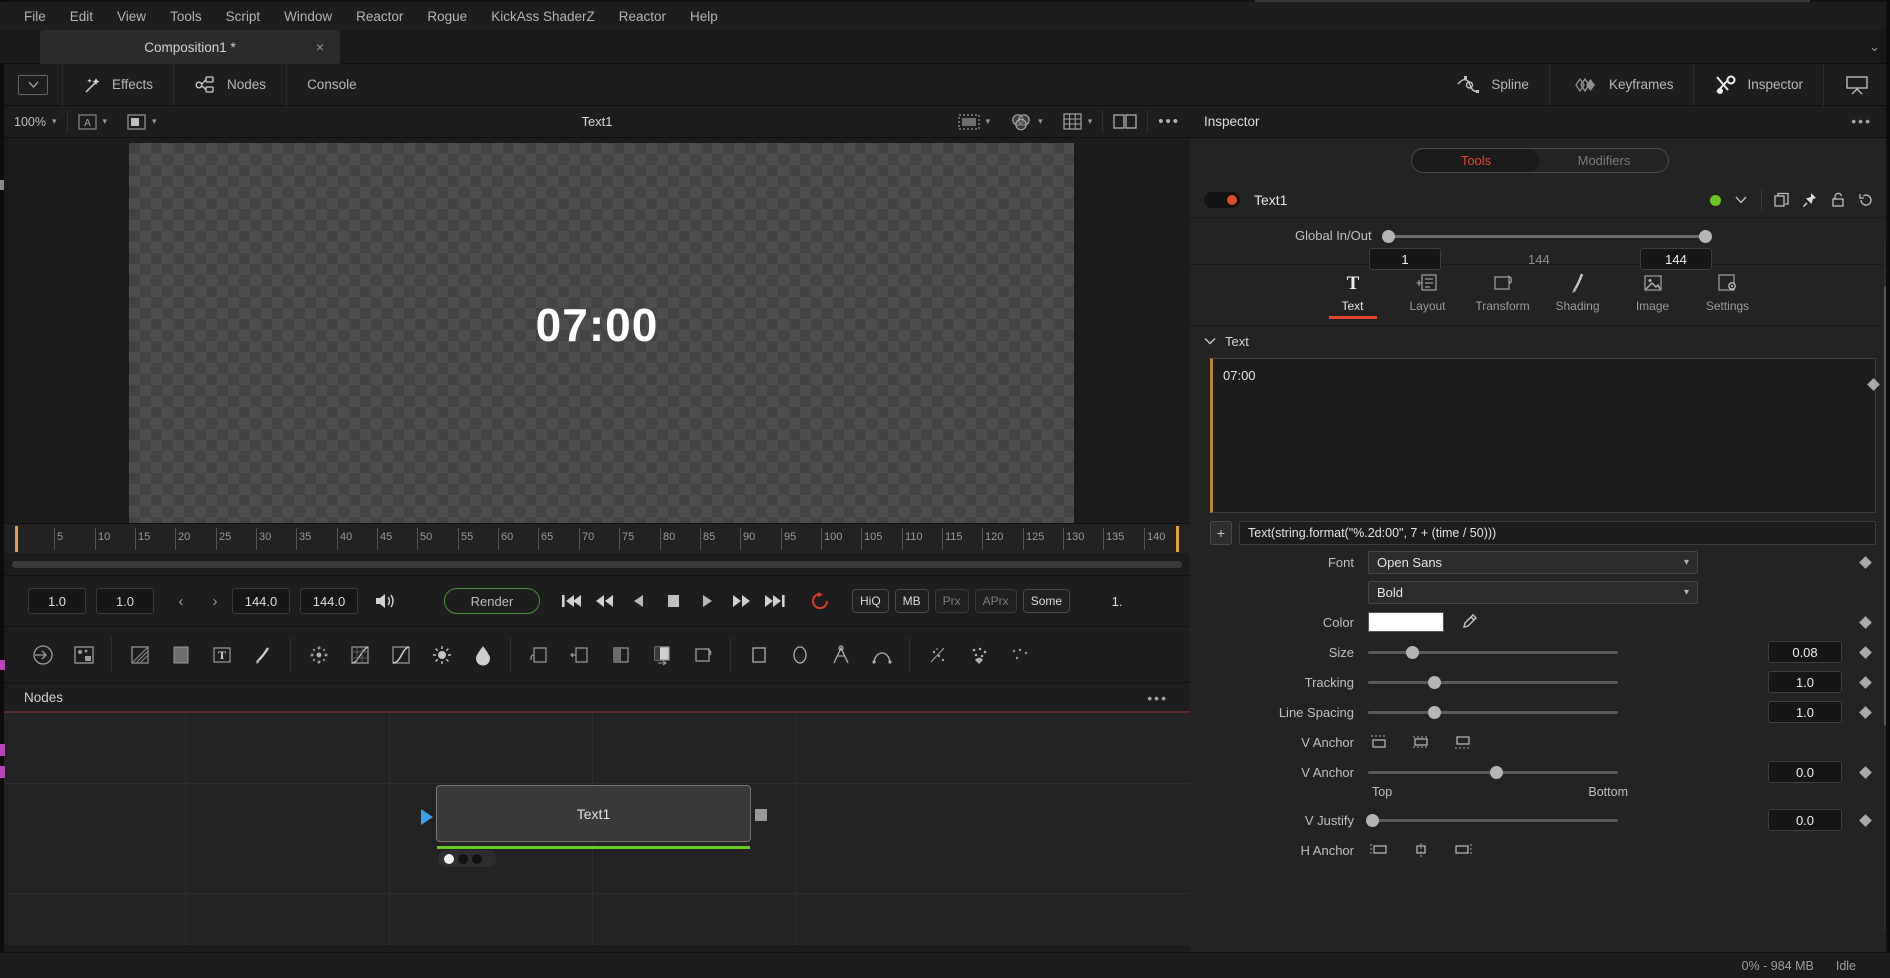 This screenshot has height=978, width=1890. I want to click on menu-item-help: Help, so click(704, 16).